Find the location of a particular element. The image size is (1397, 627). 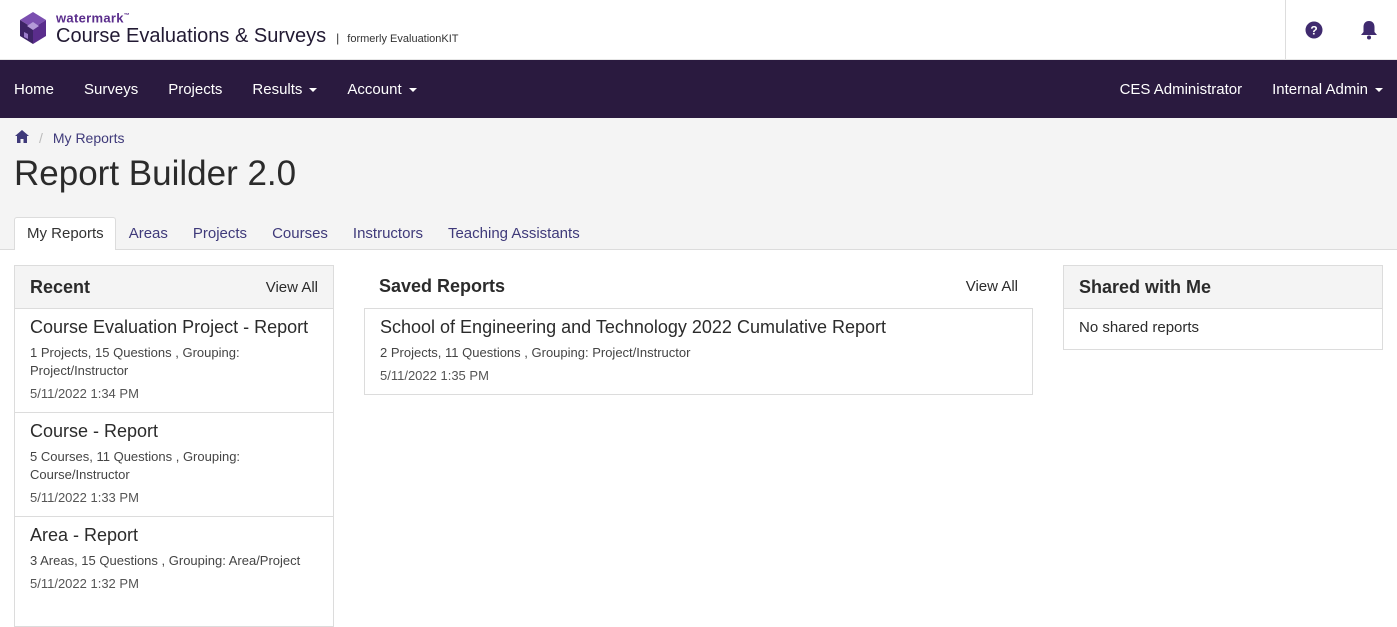

nav-ces-administrator: CES Administrator is located at coordinates (1181, 89).